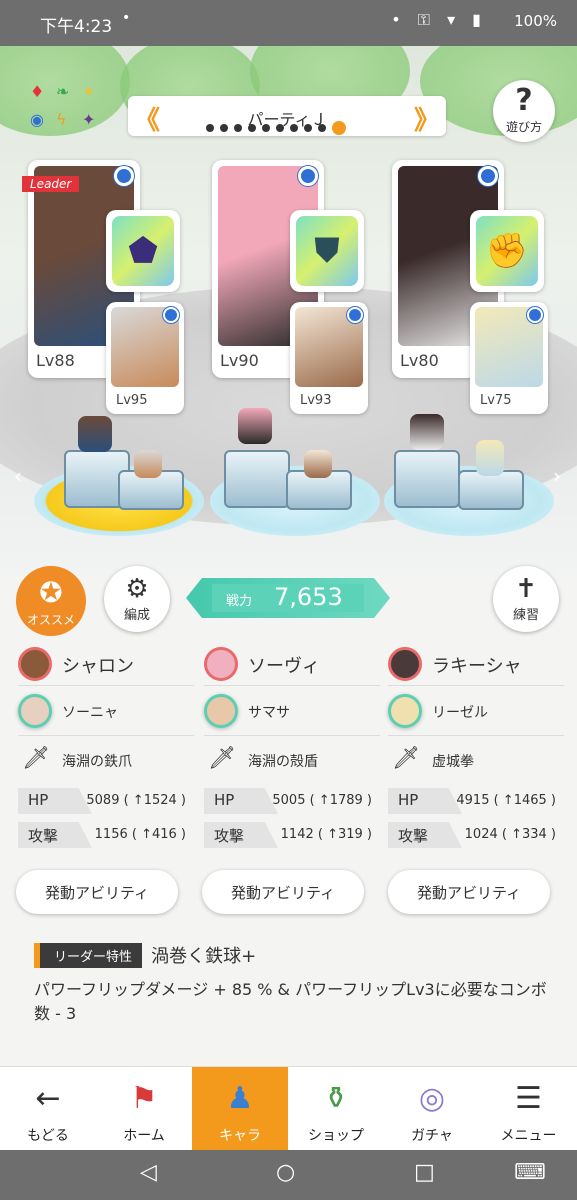 This screenshot has width=577, height=1200. I want to click on main-character-row: シャロン, so click(106, 664).